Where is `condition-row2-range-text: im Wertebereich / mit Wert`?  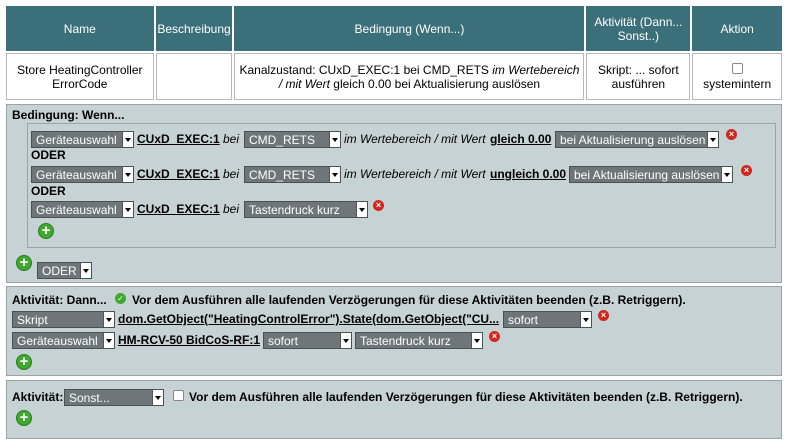
condition-row2-range-text: im Wertebereich / mit Wert is located at coordinates (415, 174).